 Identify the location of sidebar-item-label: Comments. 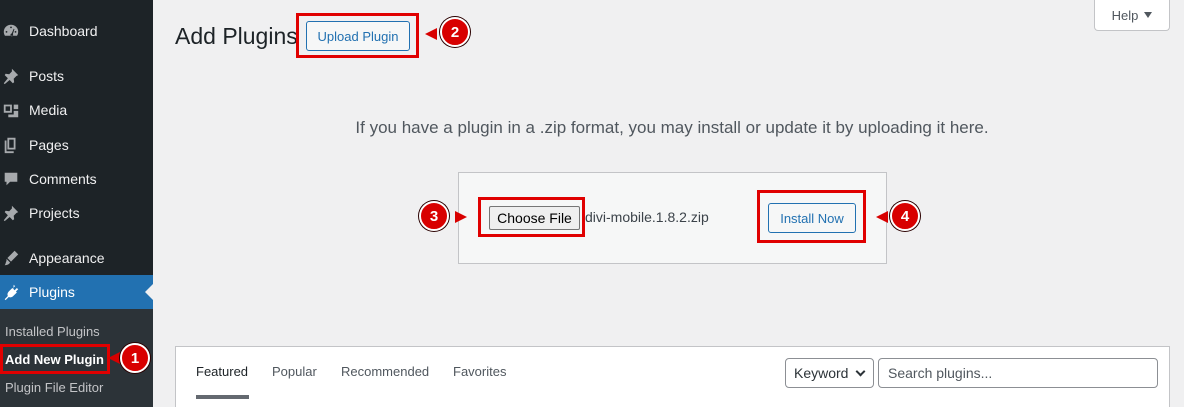
(63, 179).